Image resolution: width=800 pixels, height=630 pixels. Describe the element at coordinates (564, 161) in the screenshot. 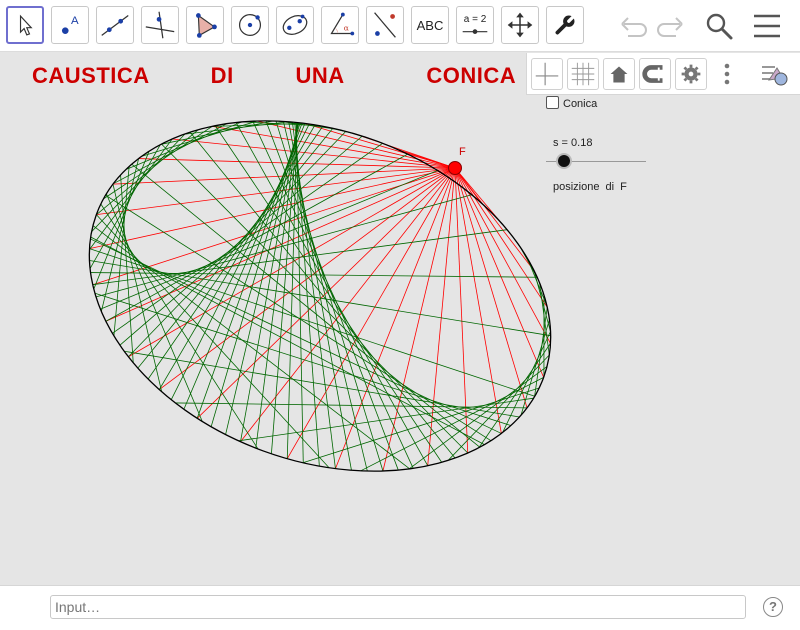

I see `slider-s-handle` at that location.